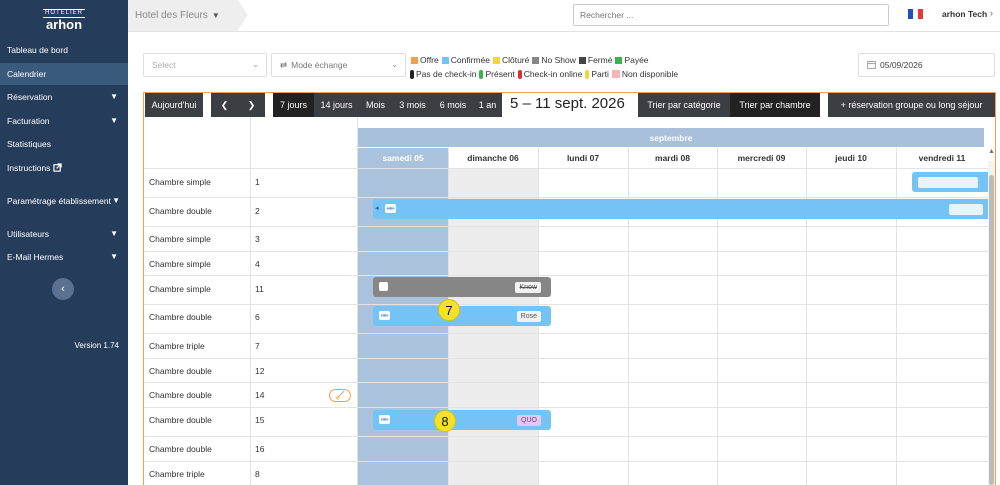 The width and height of the screenshot is (1000, 485). What do you see at coordinates (775, 105) in the screenshot?
I see `sort-room-button: Trier par chambre` at bounding box center [775, 105].